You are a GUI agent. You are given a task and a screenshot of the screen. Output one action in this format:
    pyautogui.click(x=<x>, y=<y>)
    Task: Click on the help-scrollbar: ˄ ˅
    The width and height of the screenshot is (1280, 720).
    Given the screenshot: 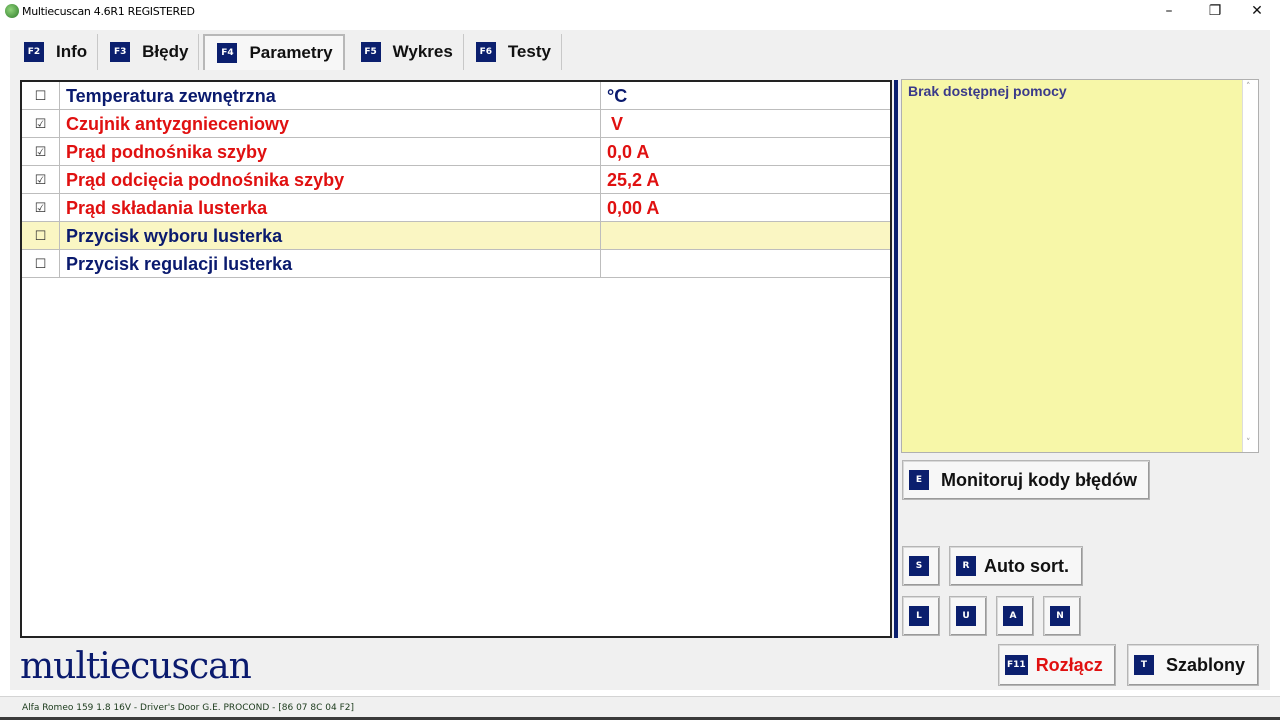 What is the action you would take?
    pyautogui.click(x=1250, y=266)
    